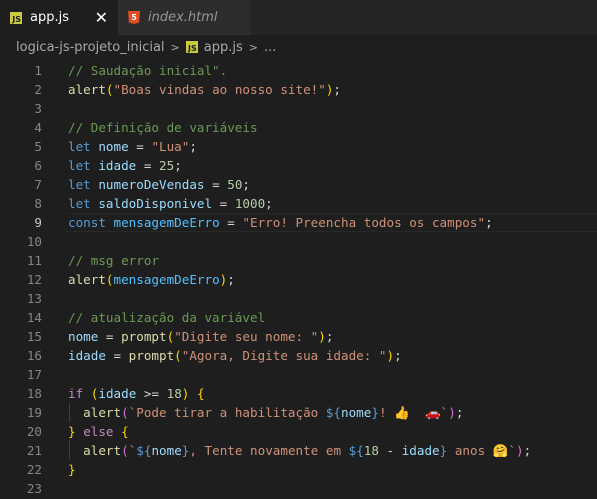  I want to click on number-literal: 50, so click(235, 184).